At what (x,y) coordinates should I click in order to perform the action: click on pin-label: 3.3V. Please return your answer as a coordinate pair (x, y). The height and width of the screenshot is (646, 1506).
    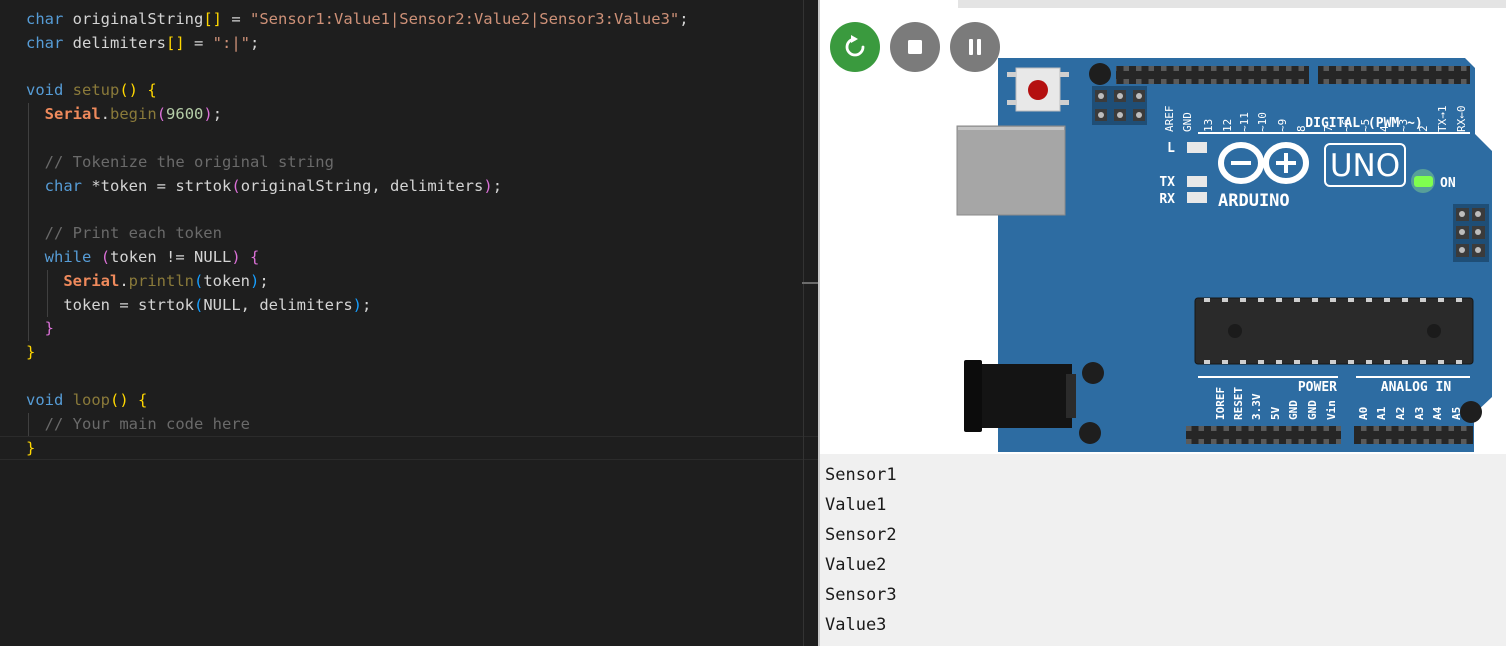
    Looking at the image, I should click on (1256, 406).